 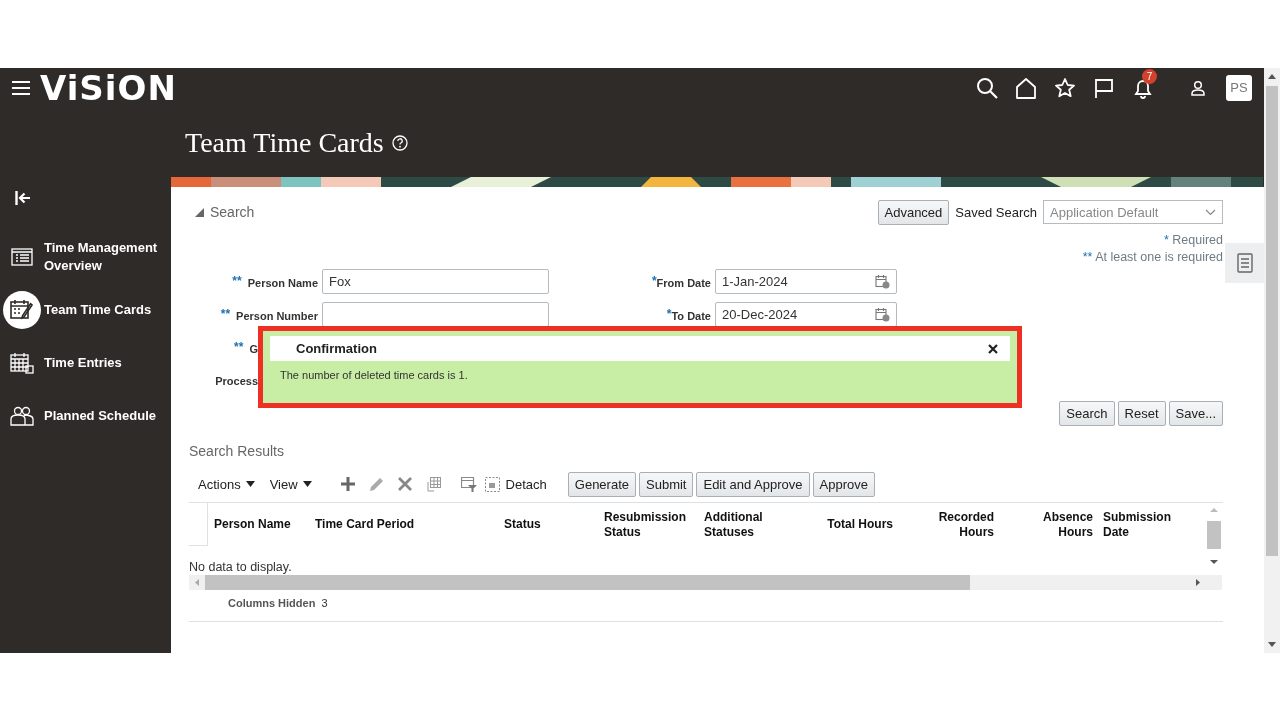 I want to click on toolbar-menu: View, so click(x=290, y=484).